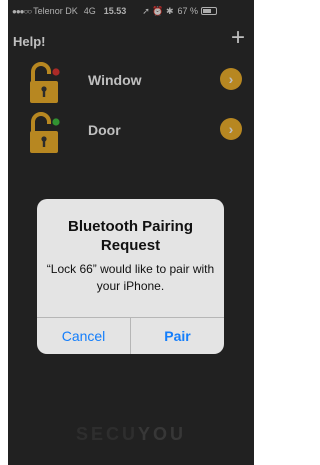  I want to click on alert-button-row: Cancel Pair, so click(130, 335).